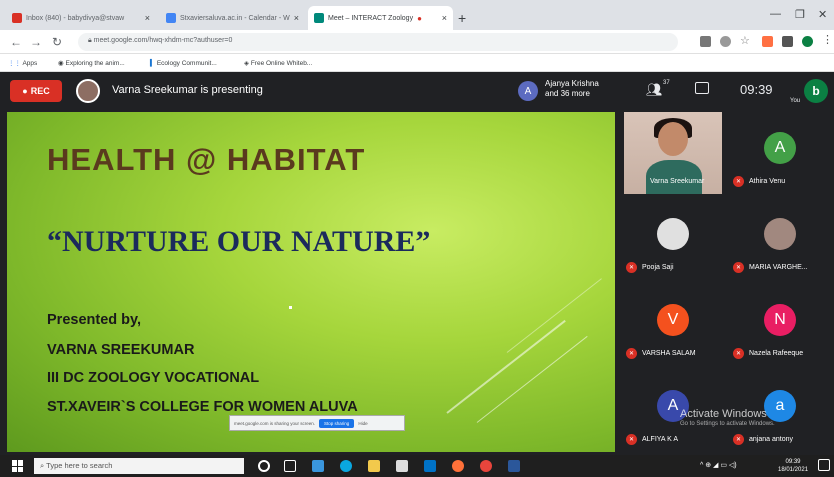  What do you see at coordinates (402, 466) in the screenshot?
I see `store-icon` at bounding box center [402, 466].